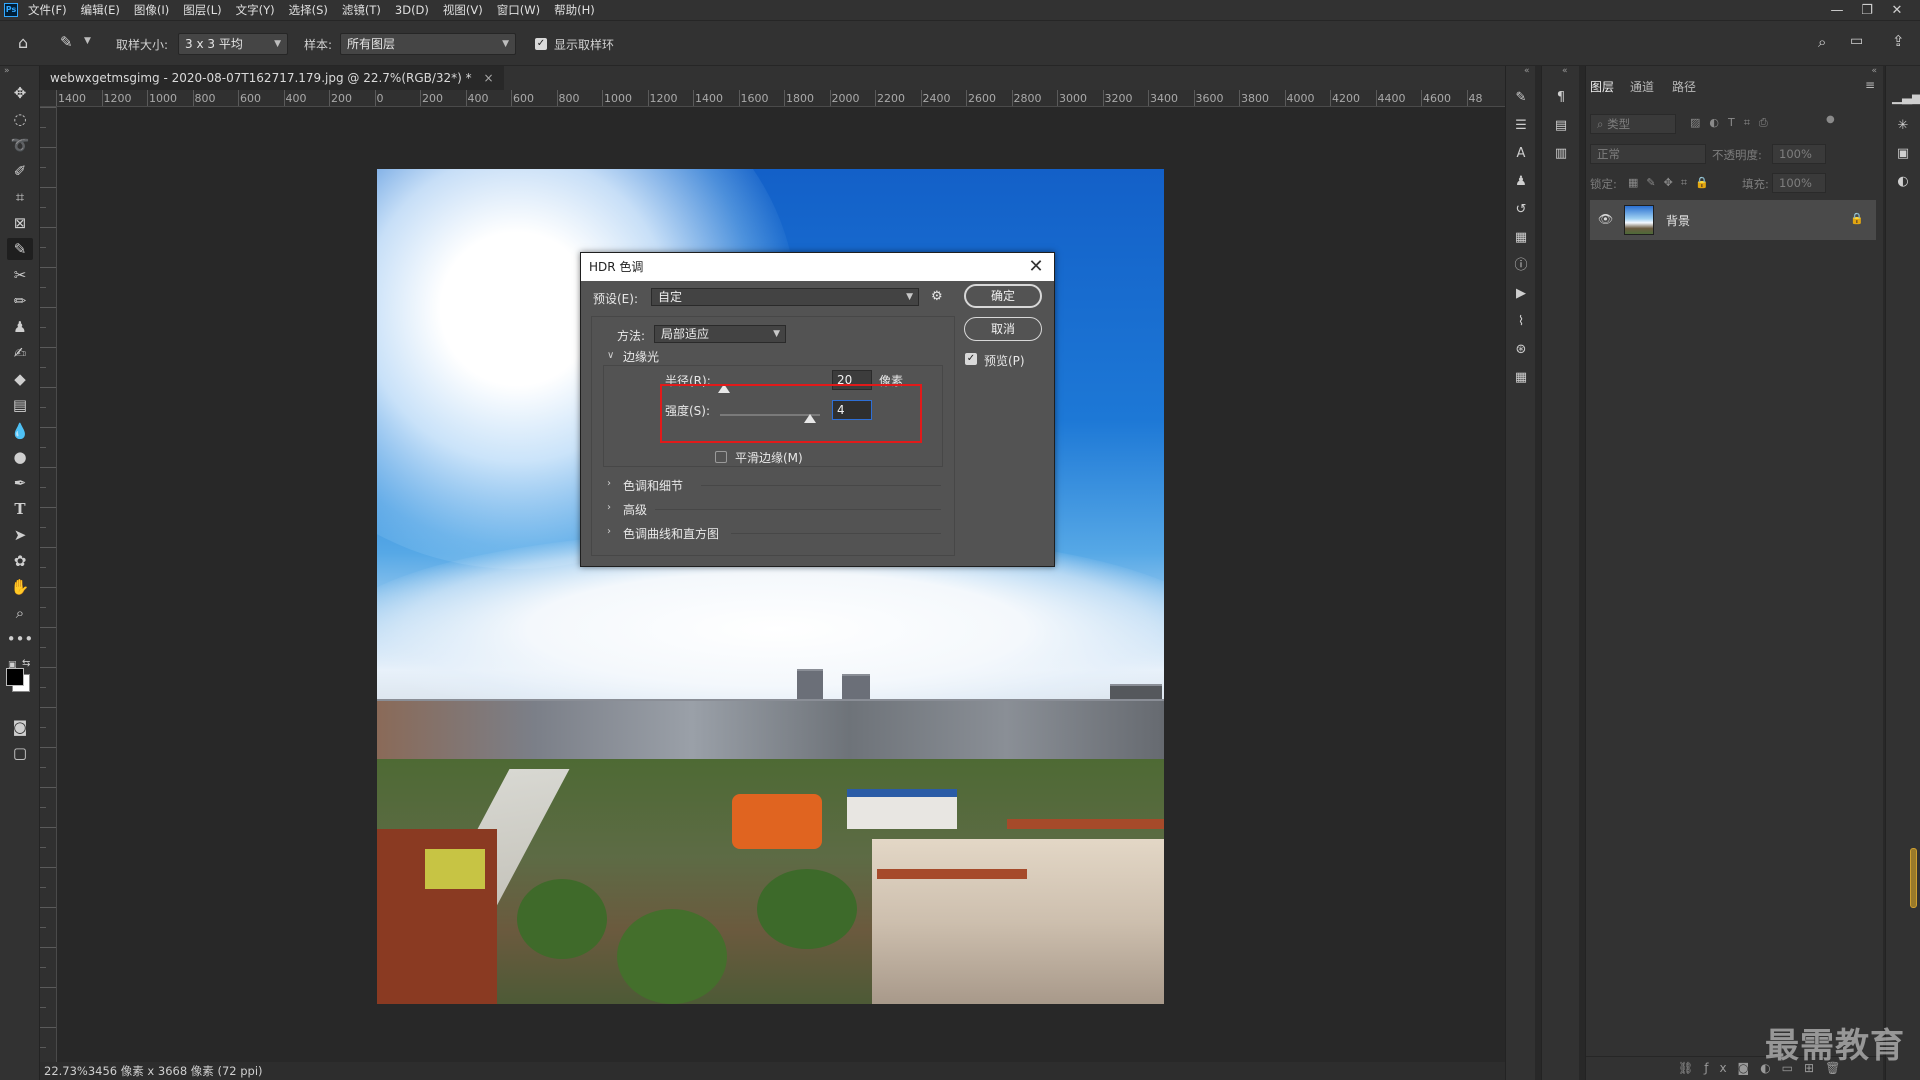 This screenshot has height=1080, width=1920. I want to click on properties-icon: ▦, so click(1521, 238).